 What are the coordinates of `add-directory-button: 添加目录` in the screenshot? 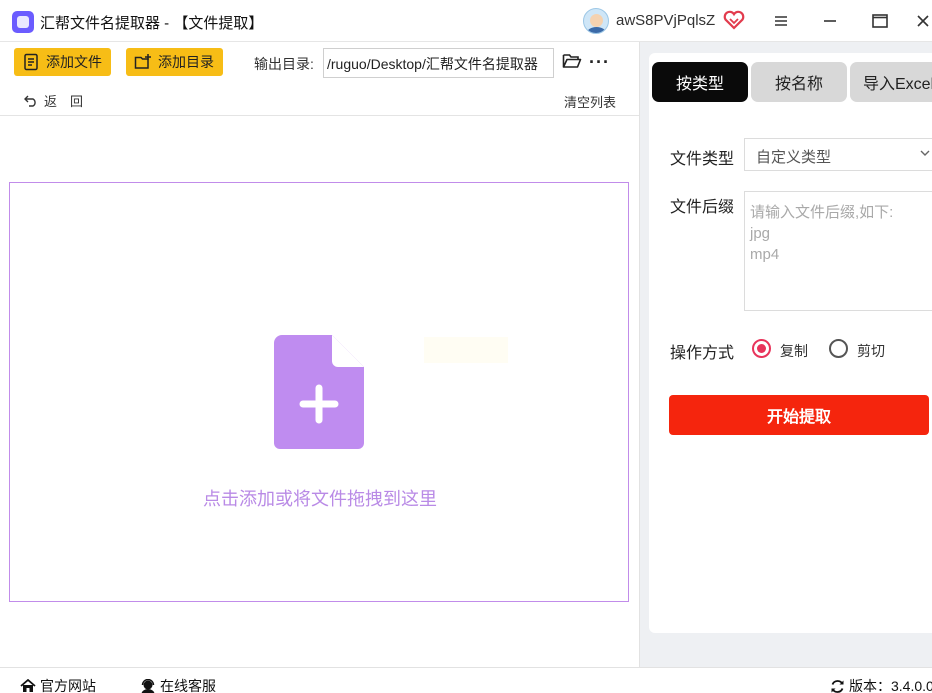 It's located at (174, 62).